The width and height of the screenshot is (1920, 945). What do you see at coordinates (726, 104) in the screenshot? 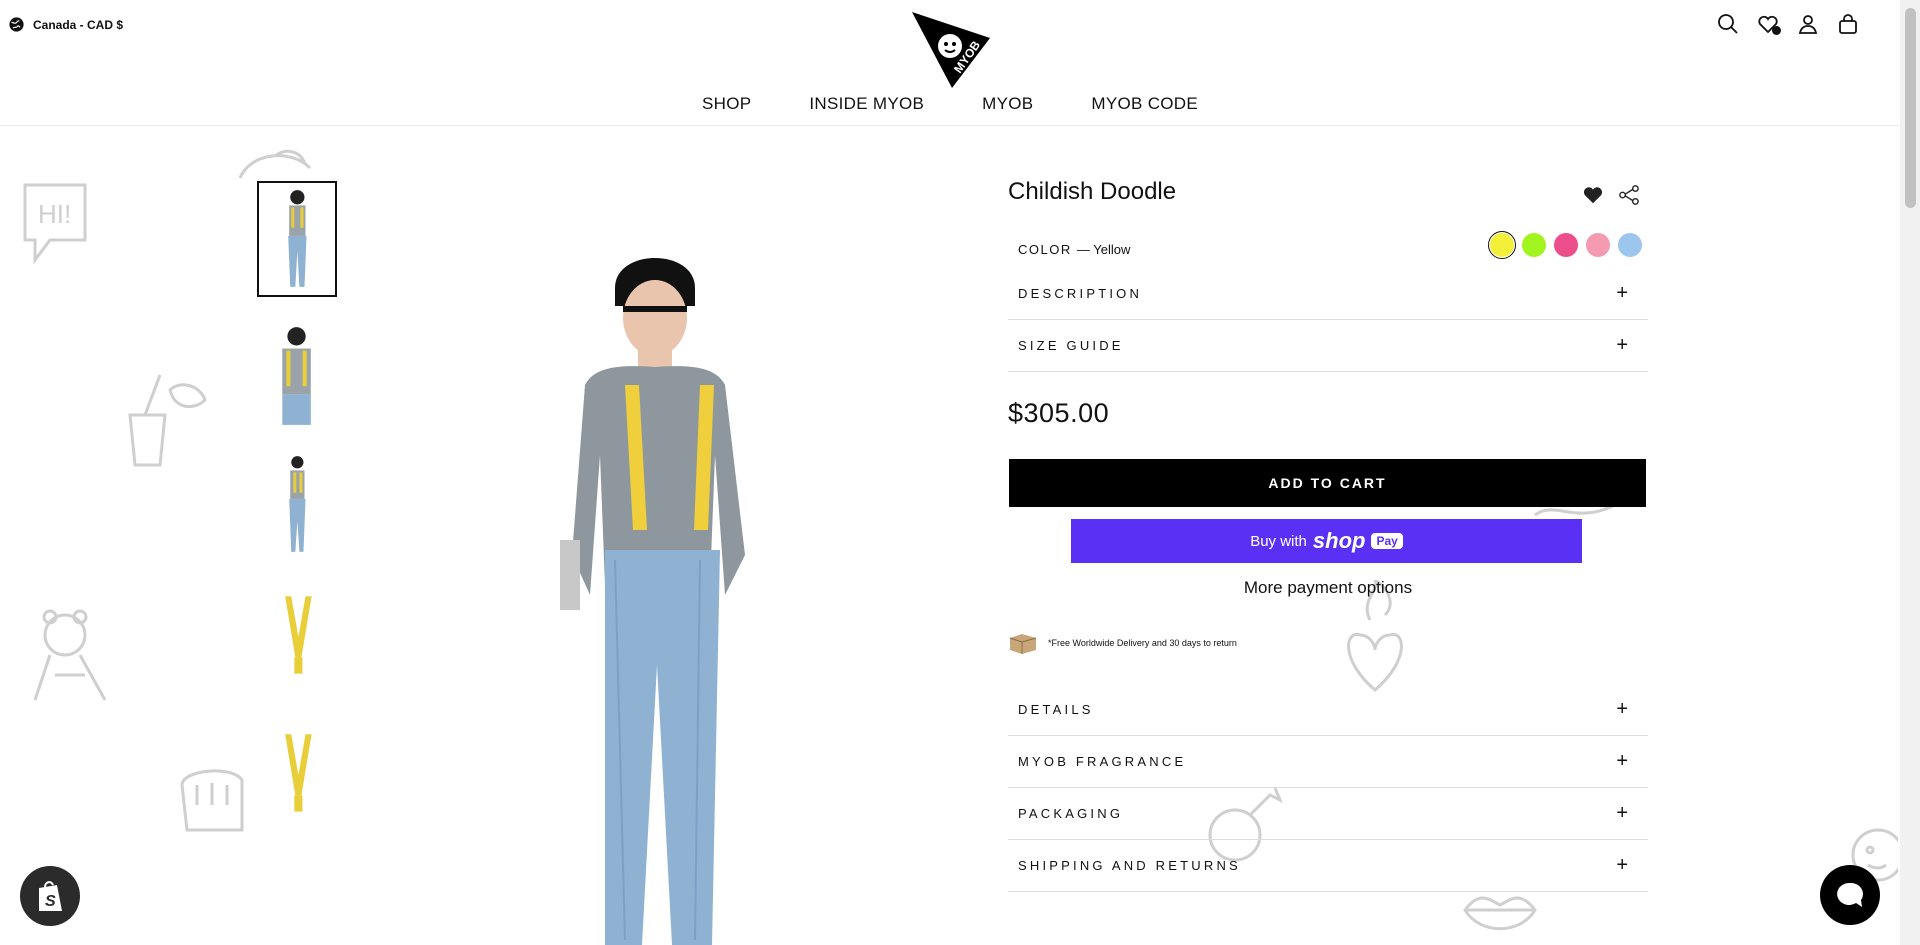
I see `nav-shop: SHOP` at bounding box center [726, 104].